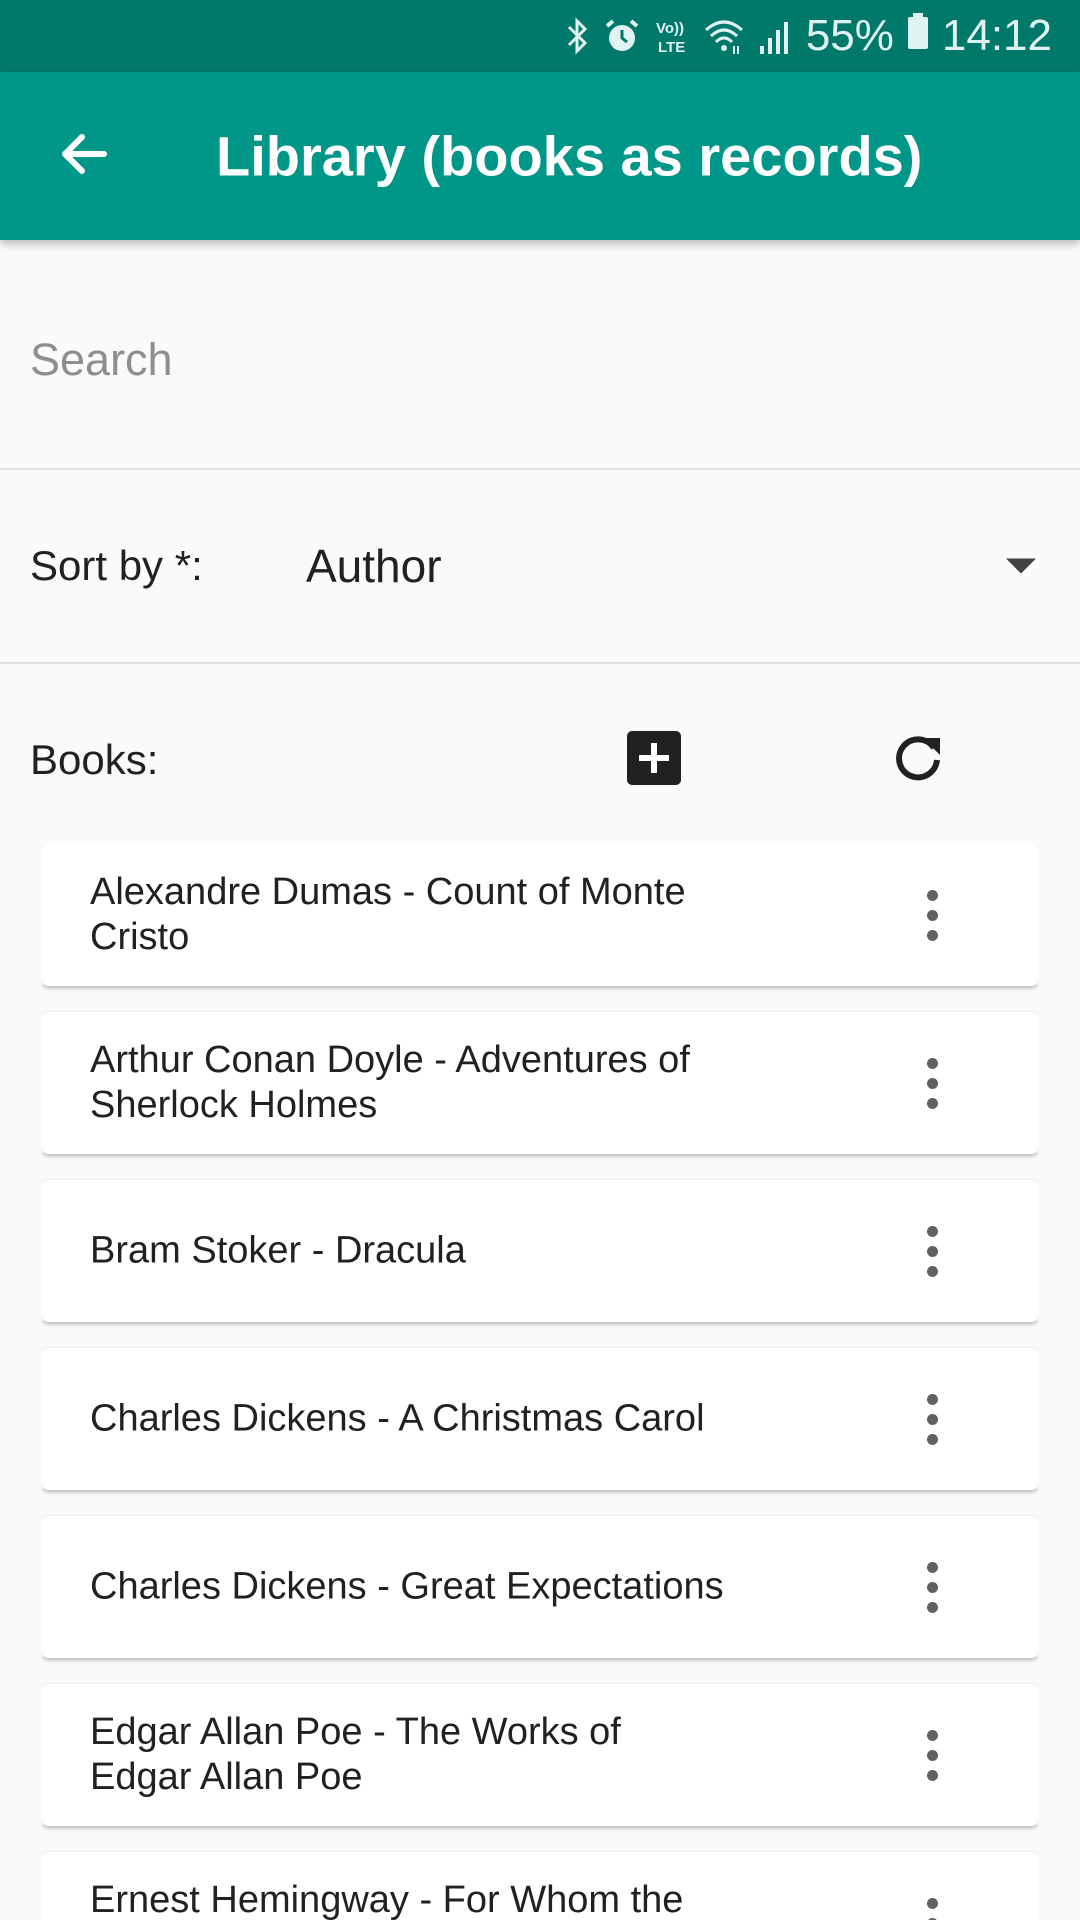 The width and height of the screenshot is (1080, 1920). What do you see at coordinates (540, 36) in the screenshot?
I see `status-bar: Vo)) LTE 55% 14:12` at bounding box center [540, 36].